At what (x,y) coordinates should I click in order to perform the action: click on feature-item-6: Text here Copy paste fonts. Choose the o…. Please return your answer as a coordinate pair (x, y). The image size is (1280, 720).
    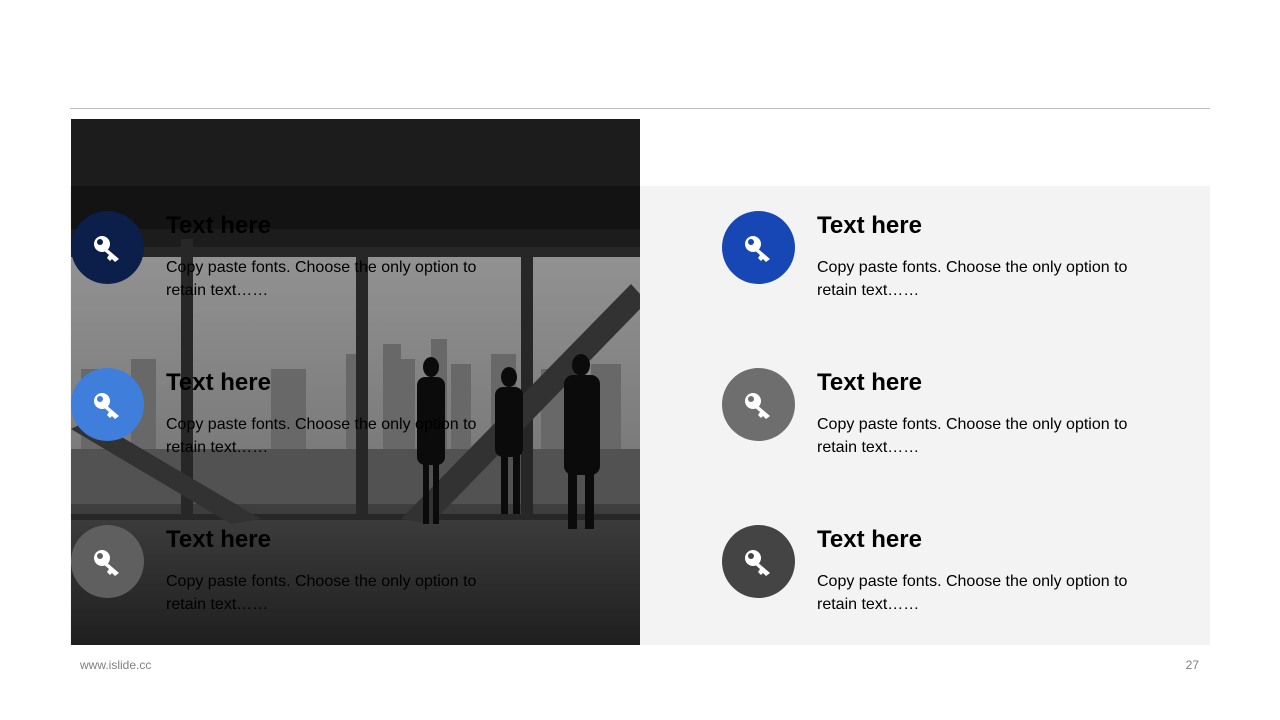
    Looking at the image, I should click on (952, 575).